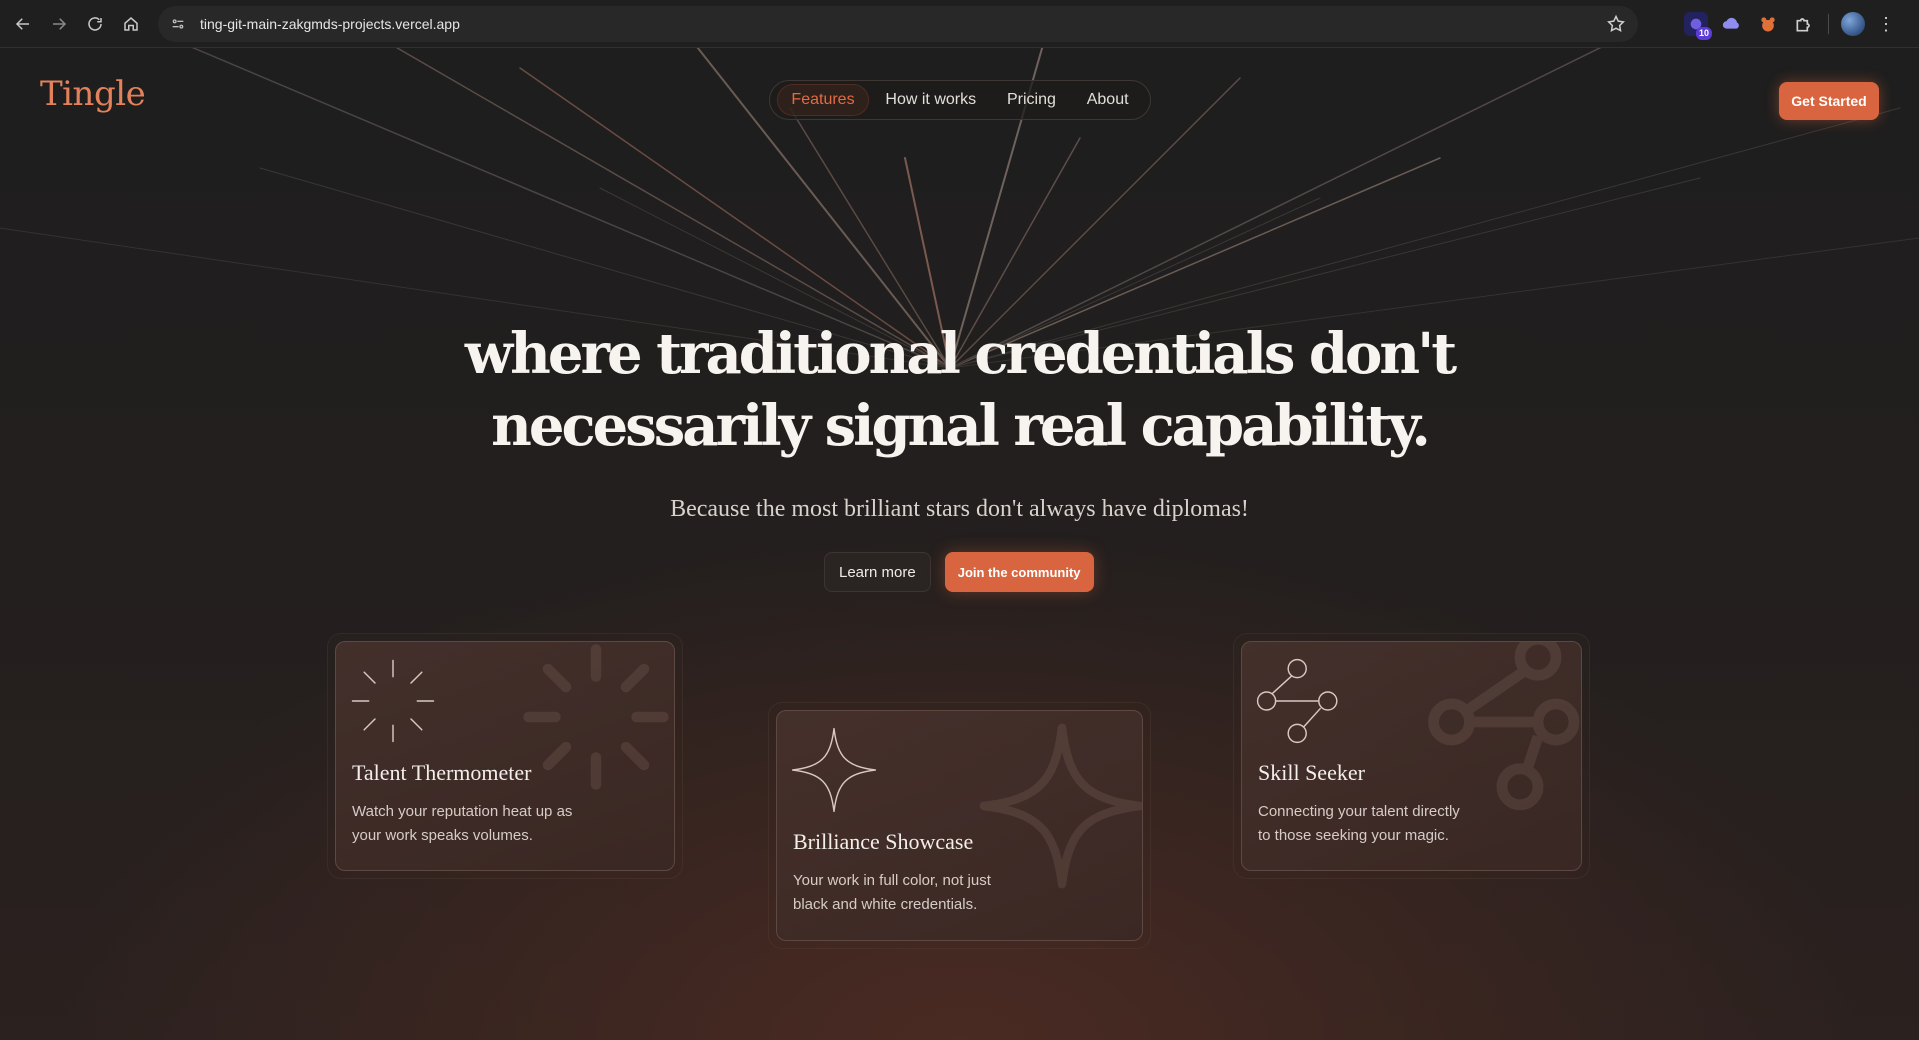 This screenshot has width=1919, height=1040. Describe the element at coordinates (960, 354) in the screenshot. I see `hero-title-line-1: where traditional credentials don't` at that location.